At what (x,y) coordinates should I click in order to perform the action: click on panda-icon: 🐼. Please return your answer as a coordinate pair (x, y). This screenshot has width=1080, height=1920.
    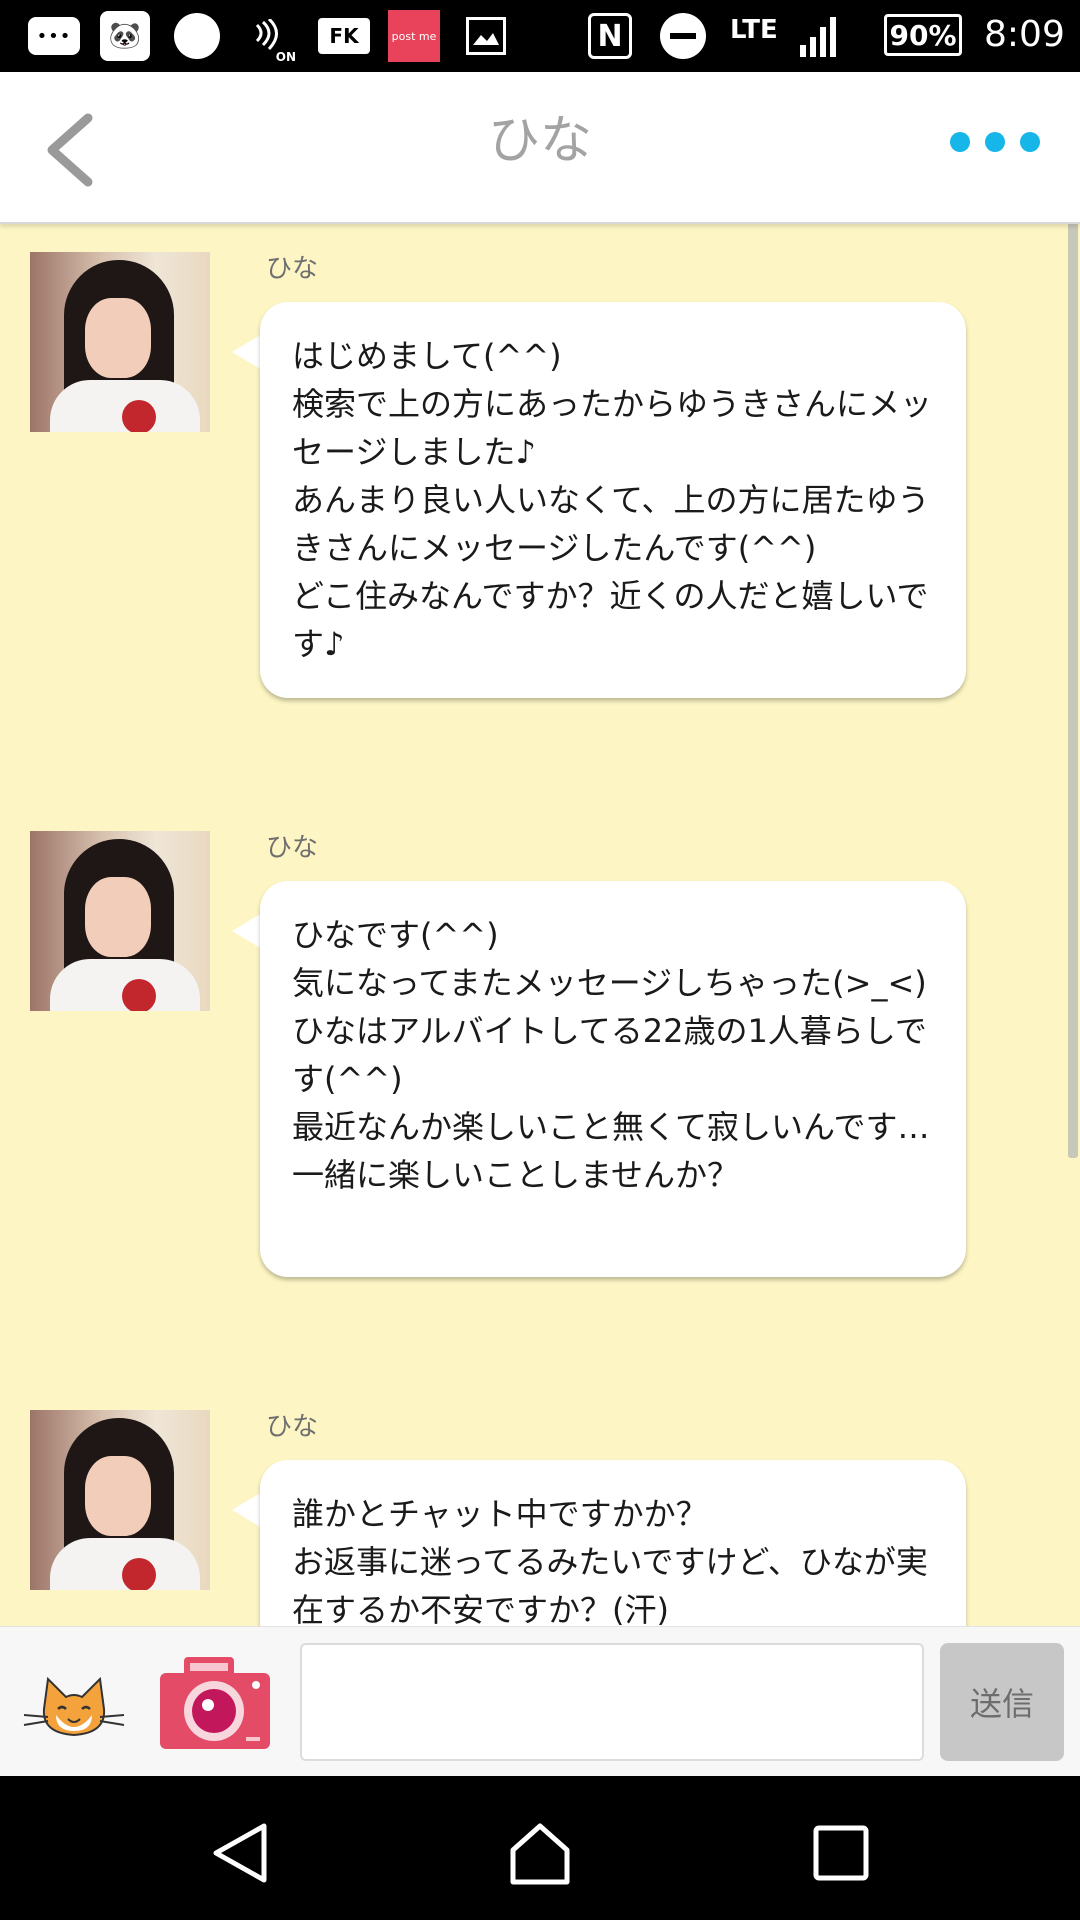
    Looking at the image, I should click on (125, 36).